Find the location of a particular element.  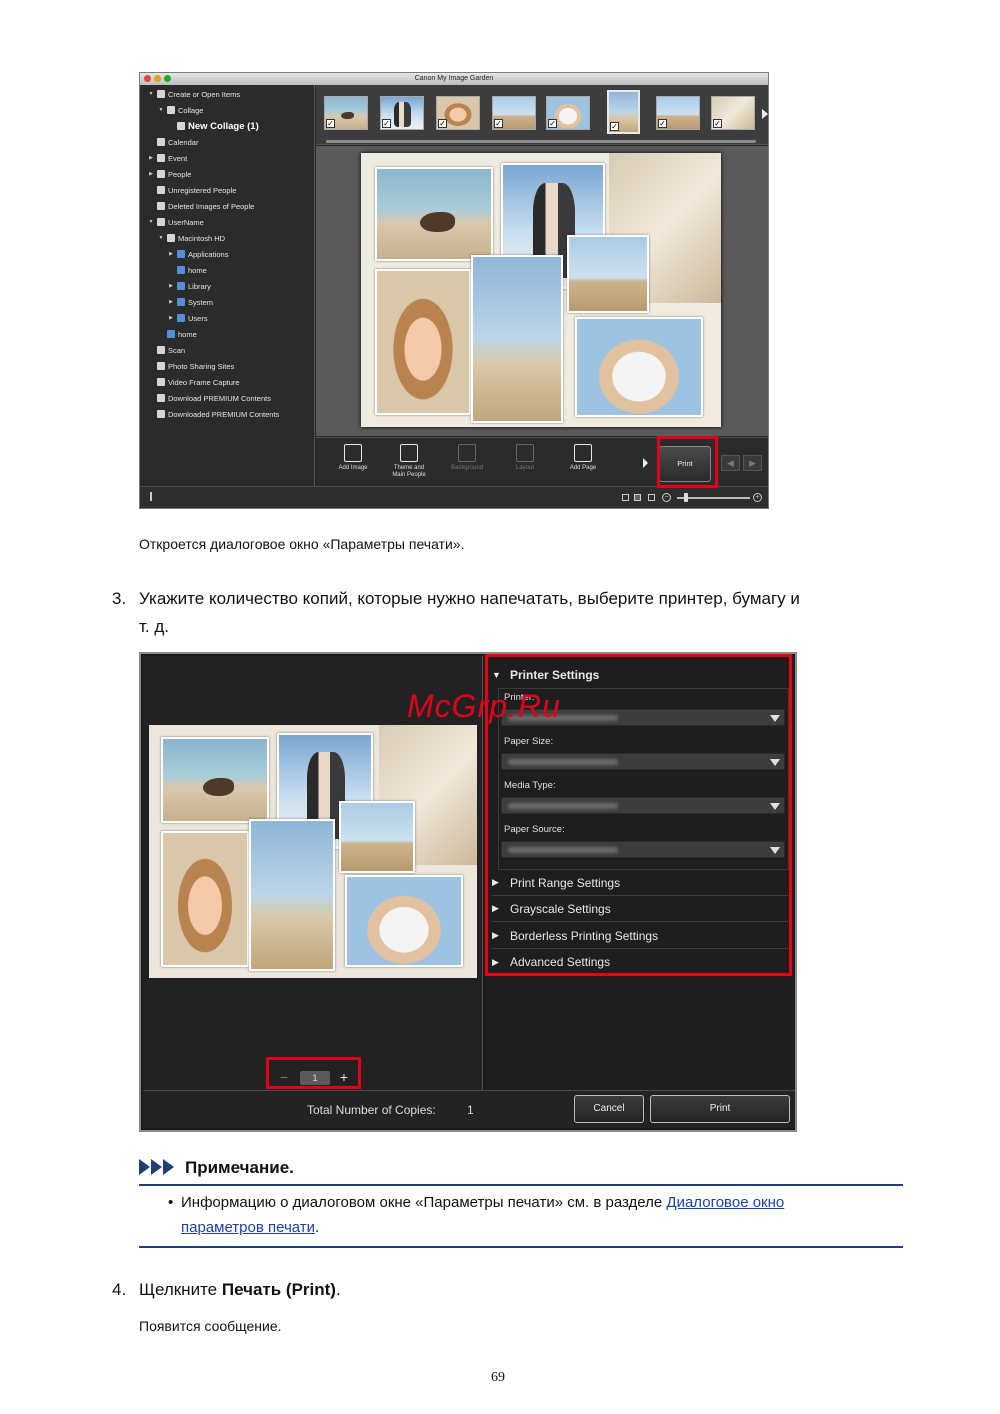

sidebar-item: Photo Sharing Sites is located at coordinates (191, 366).